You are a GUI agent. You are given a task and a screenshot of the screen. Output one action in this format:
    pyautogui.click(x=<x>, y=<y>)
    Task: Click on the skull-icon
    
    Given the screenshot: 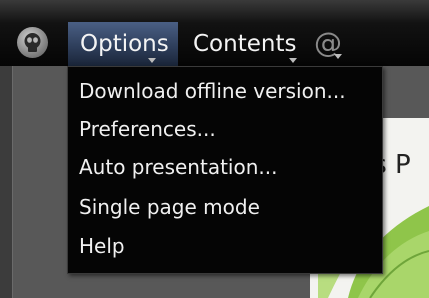 What is the action you would take?
    pyautogui.click(x=32, y=42)
    